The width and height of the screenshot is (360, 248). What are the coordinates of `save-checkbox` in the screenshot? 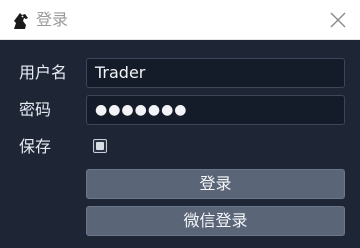 It's located at (100, 146).